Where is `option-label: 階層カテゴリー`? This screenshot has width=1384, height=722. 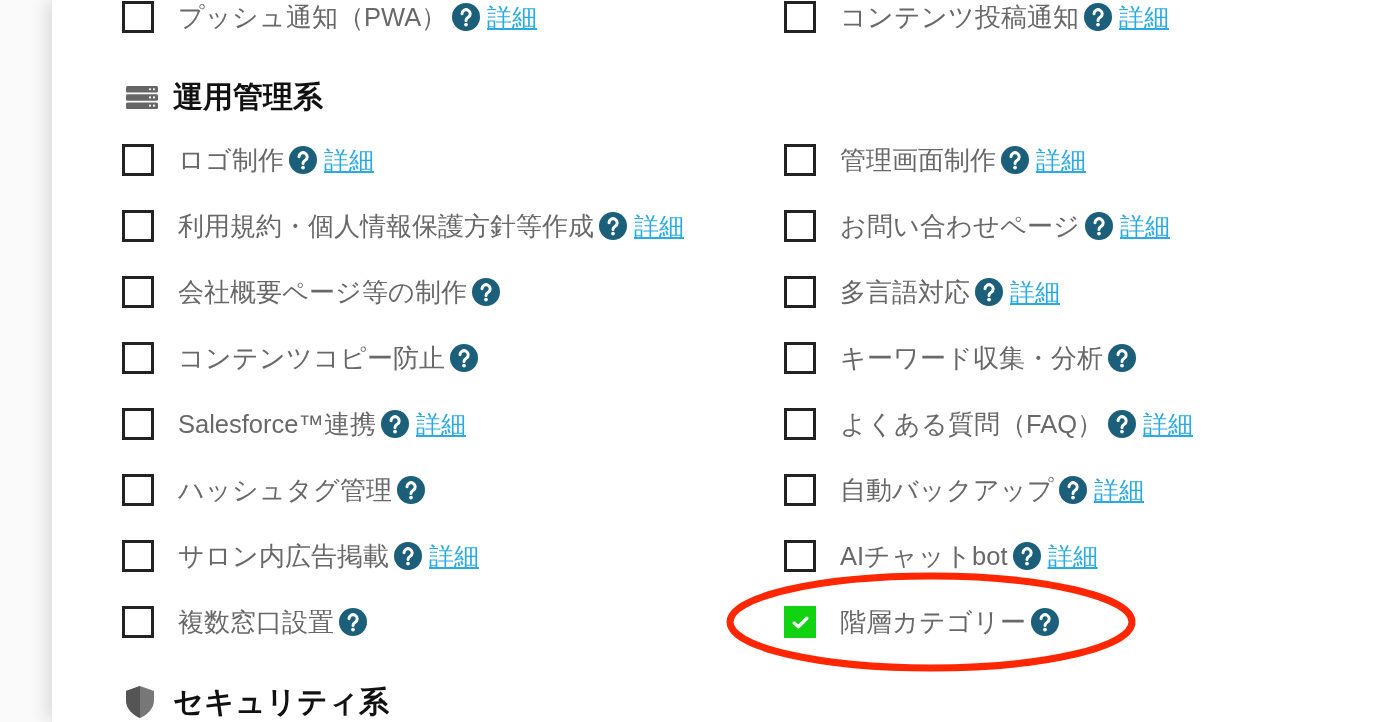
option-label: 階層カテゴリー is located at coordinates (933, 622).